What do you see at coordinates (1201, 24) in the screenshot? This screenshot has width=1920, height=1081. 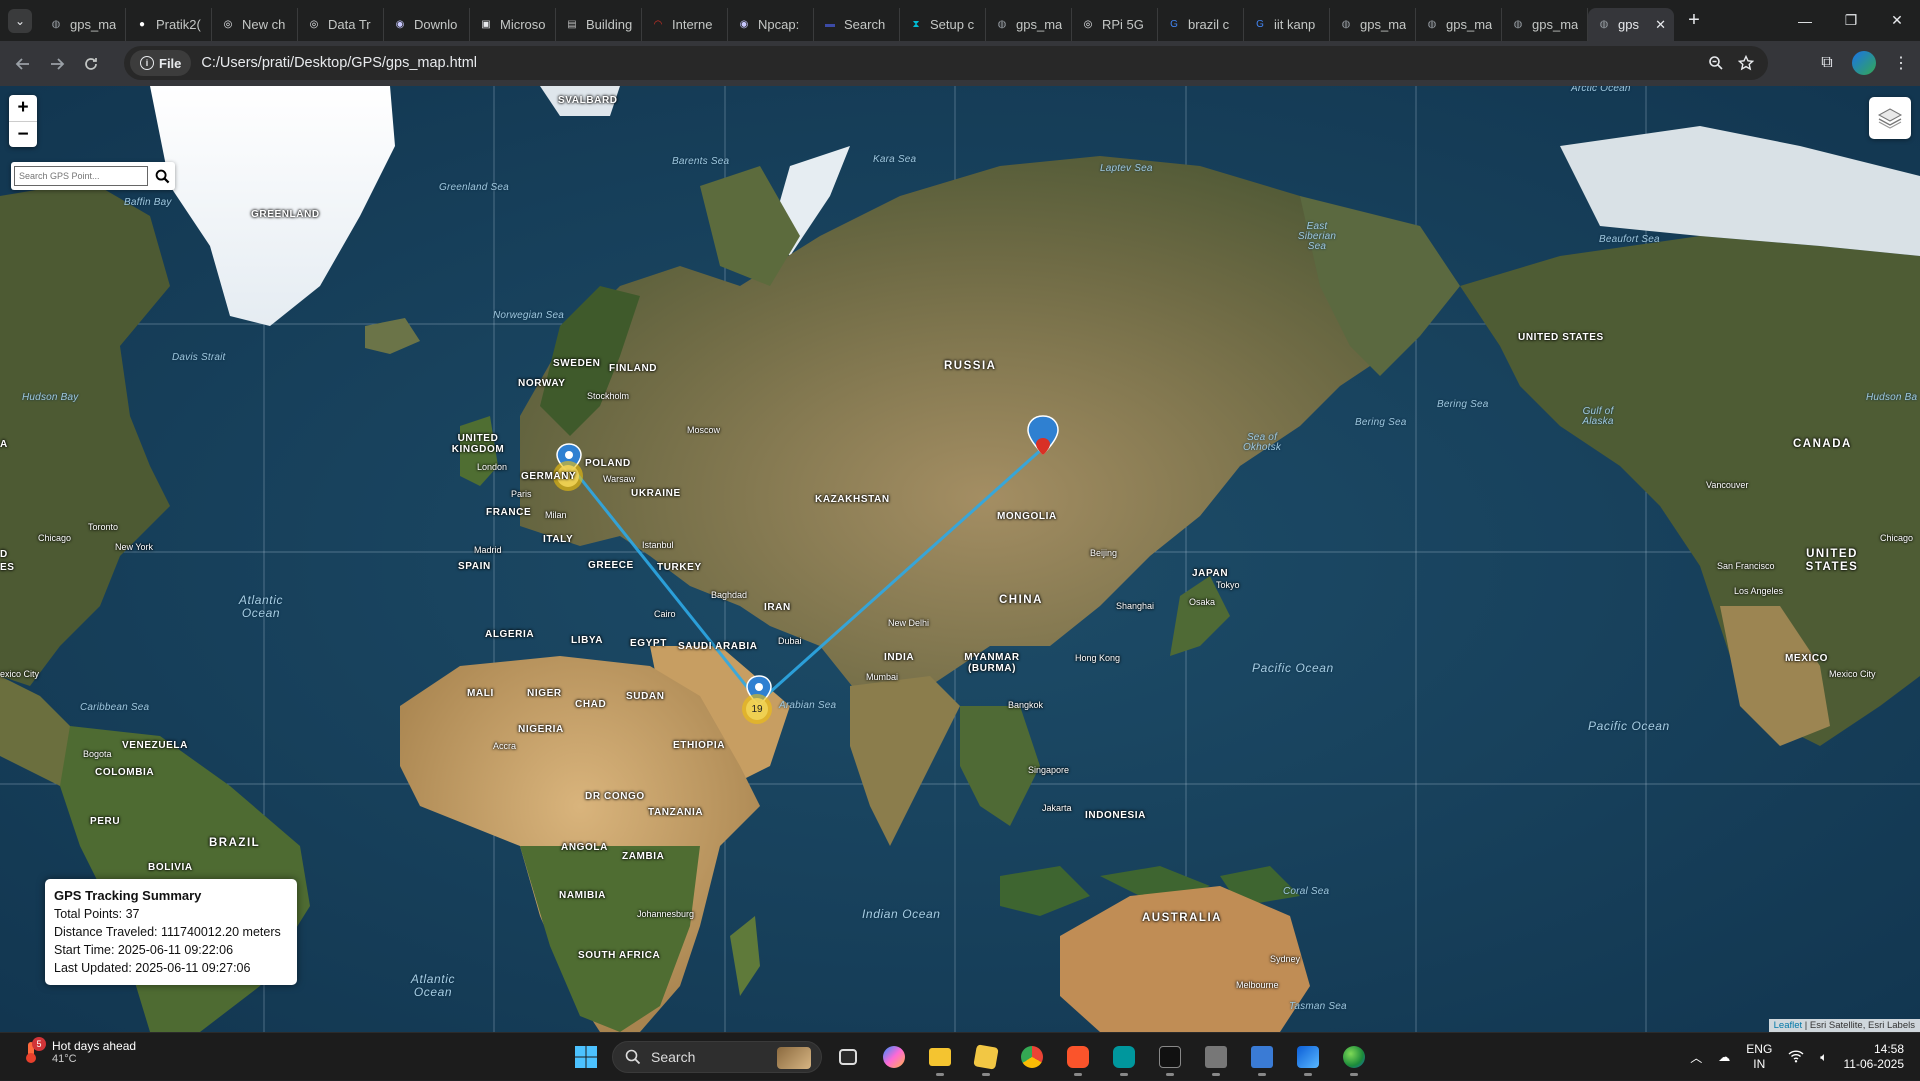 I see `browser-tab: Gbrazil c` at bounding box center [1201, 24].